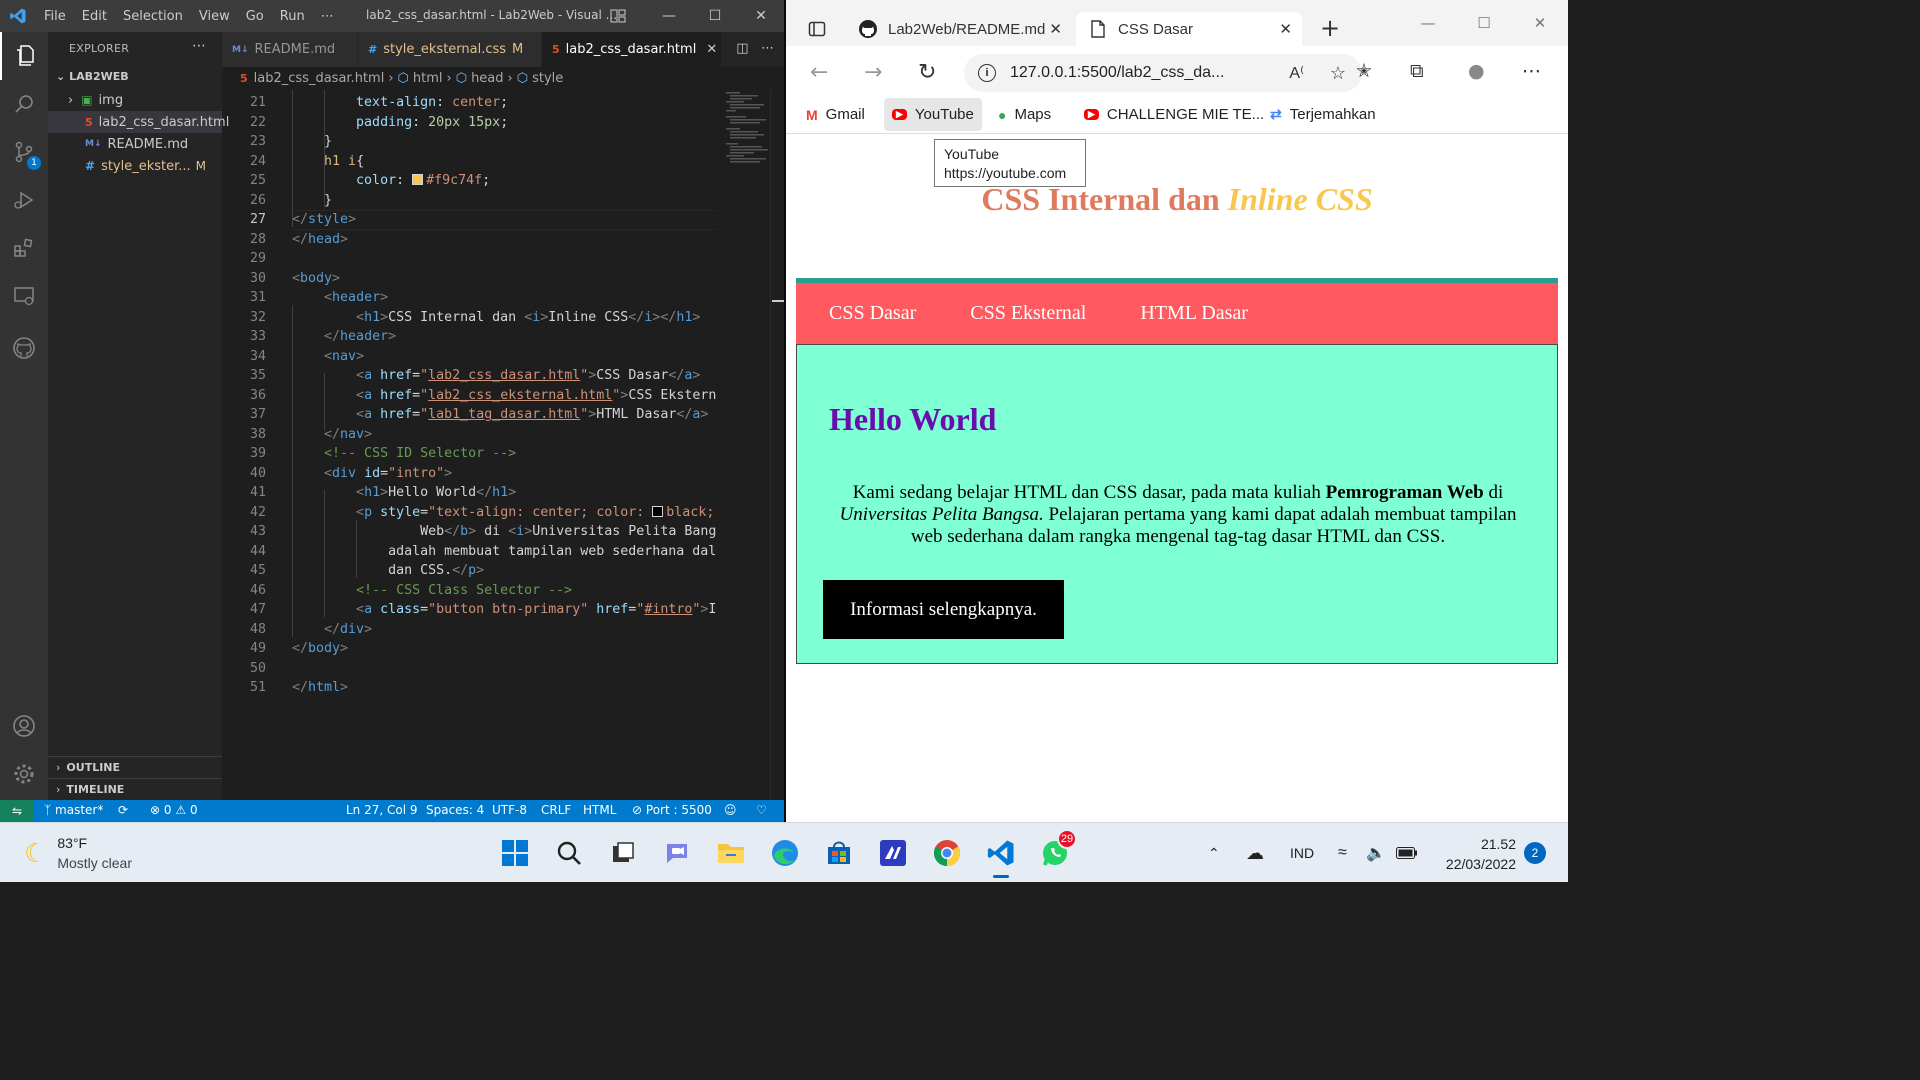 This screenshot has width=1920, height=1080. What do you see at coordinates (153, 16) in the screenshot?
I see `menu-selection: Selection` at bounding box center [153, 16].